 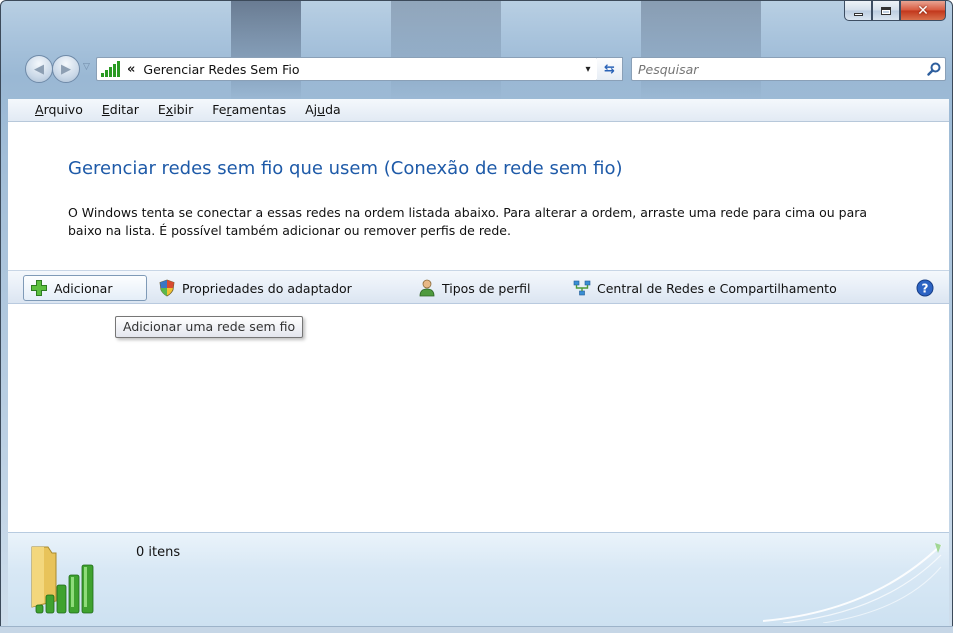 I want to click on profile-types-label: Tipos de perfil, so click(x=486, y=288).